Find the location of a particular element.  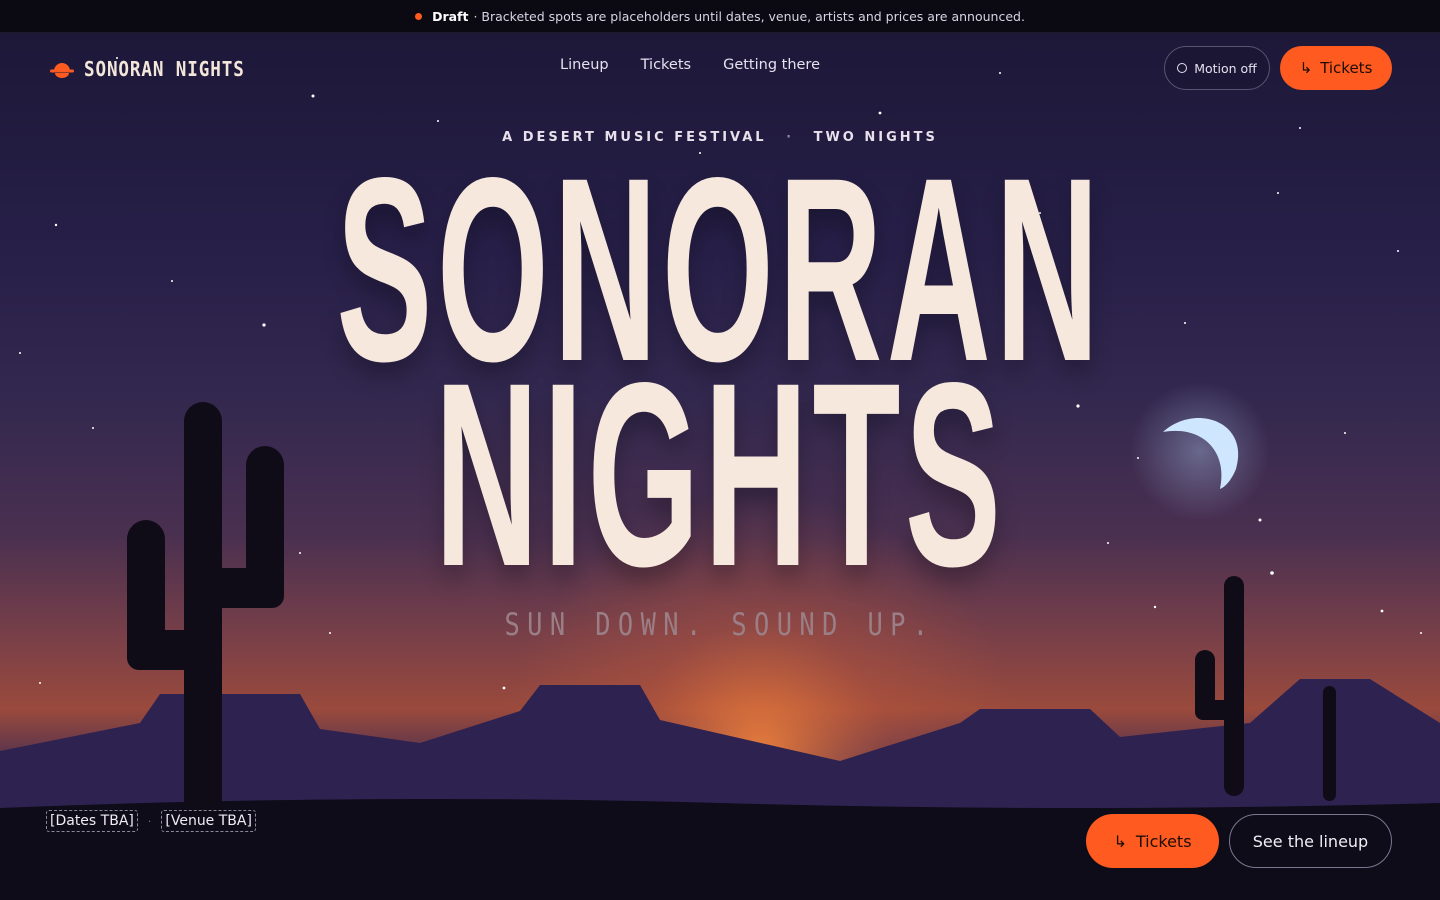

header-tickets-label: Tickets is located at coordinates (1346, 68).